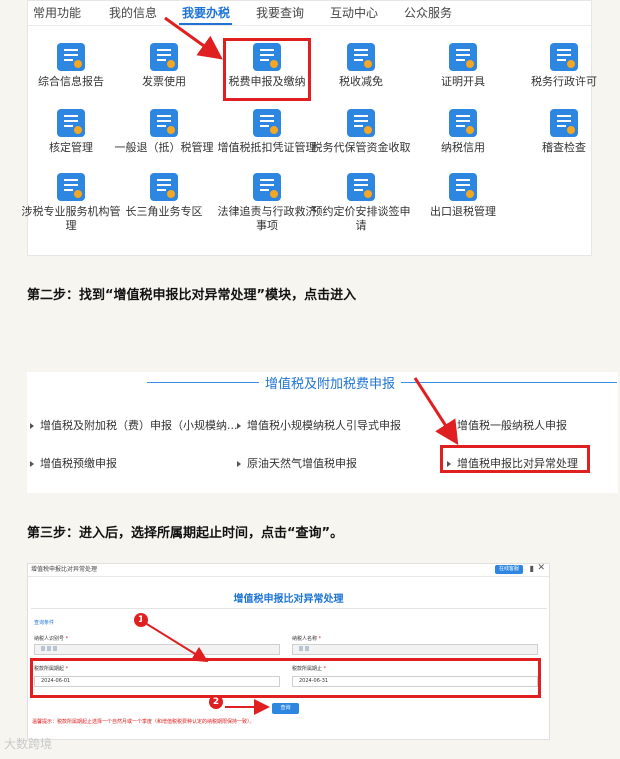 Image resolution: width=620 pixels, height=759 pixels. I want to click on arrow-to-period, so click(175, 641).